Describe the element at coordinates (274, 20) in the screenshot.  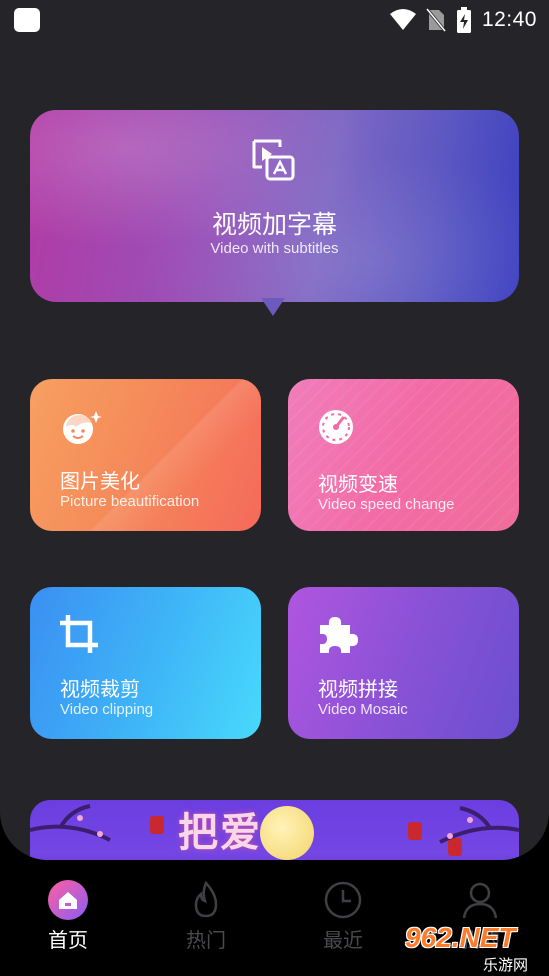
I see `status-bar: 12:40` at that location.